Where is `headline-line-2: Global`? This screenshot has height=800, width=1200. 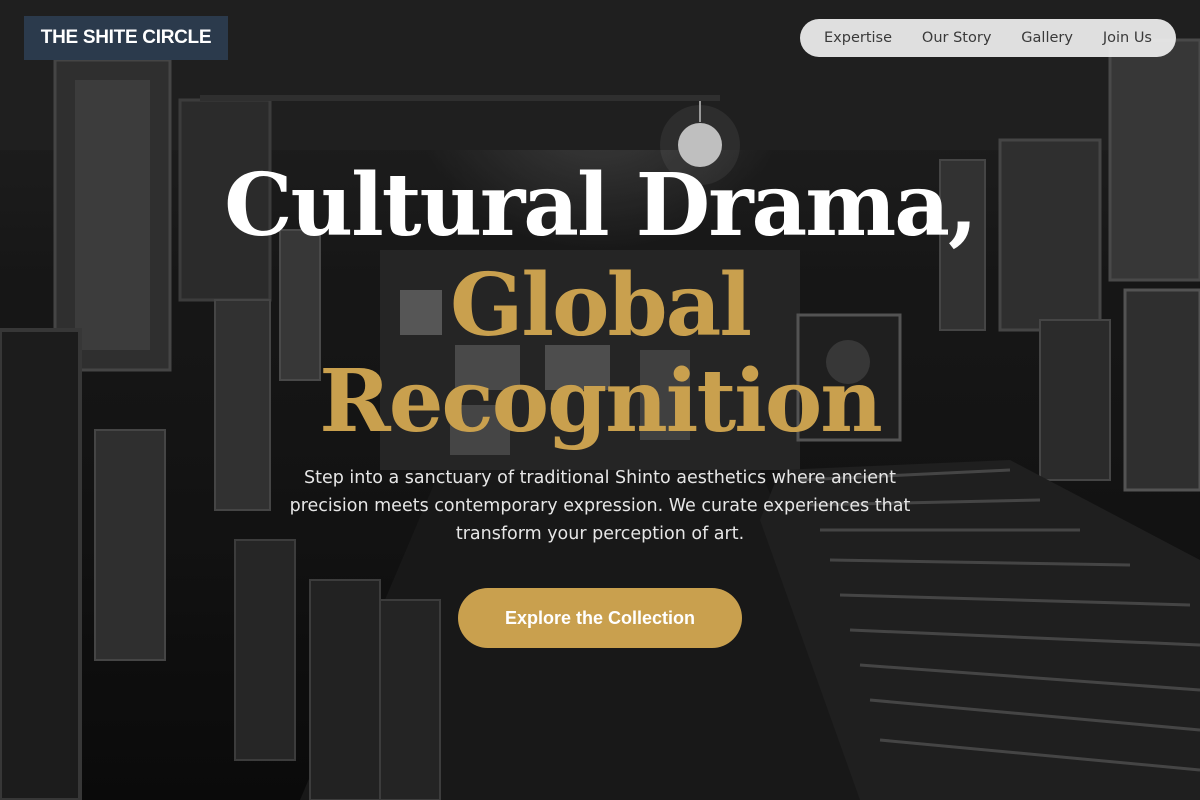
headline-line-2: Global is located at coordinates (600, 305).